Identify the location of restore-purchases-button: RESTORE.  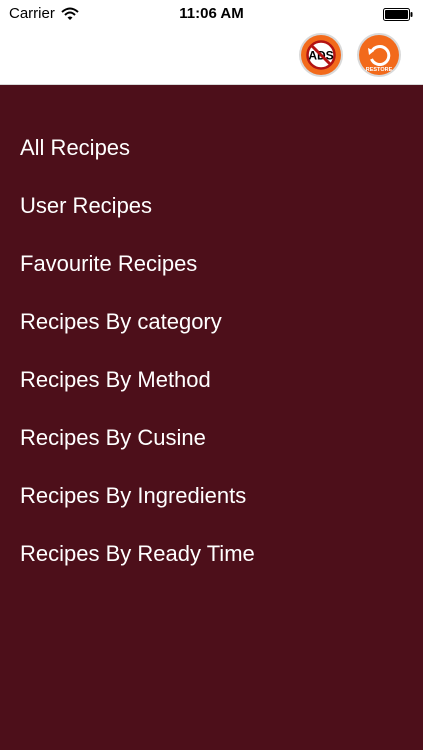
(379, 55).